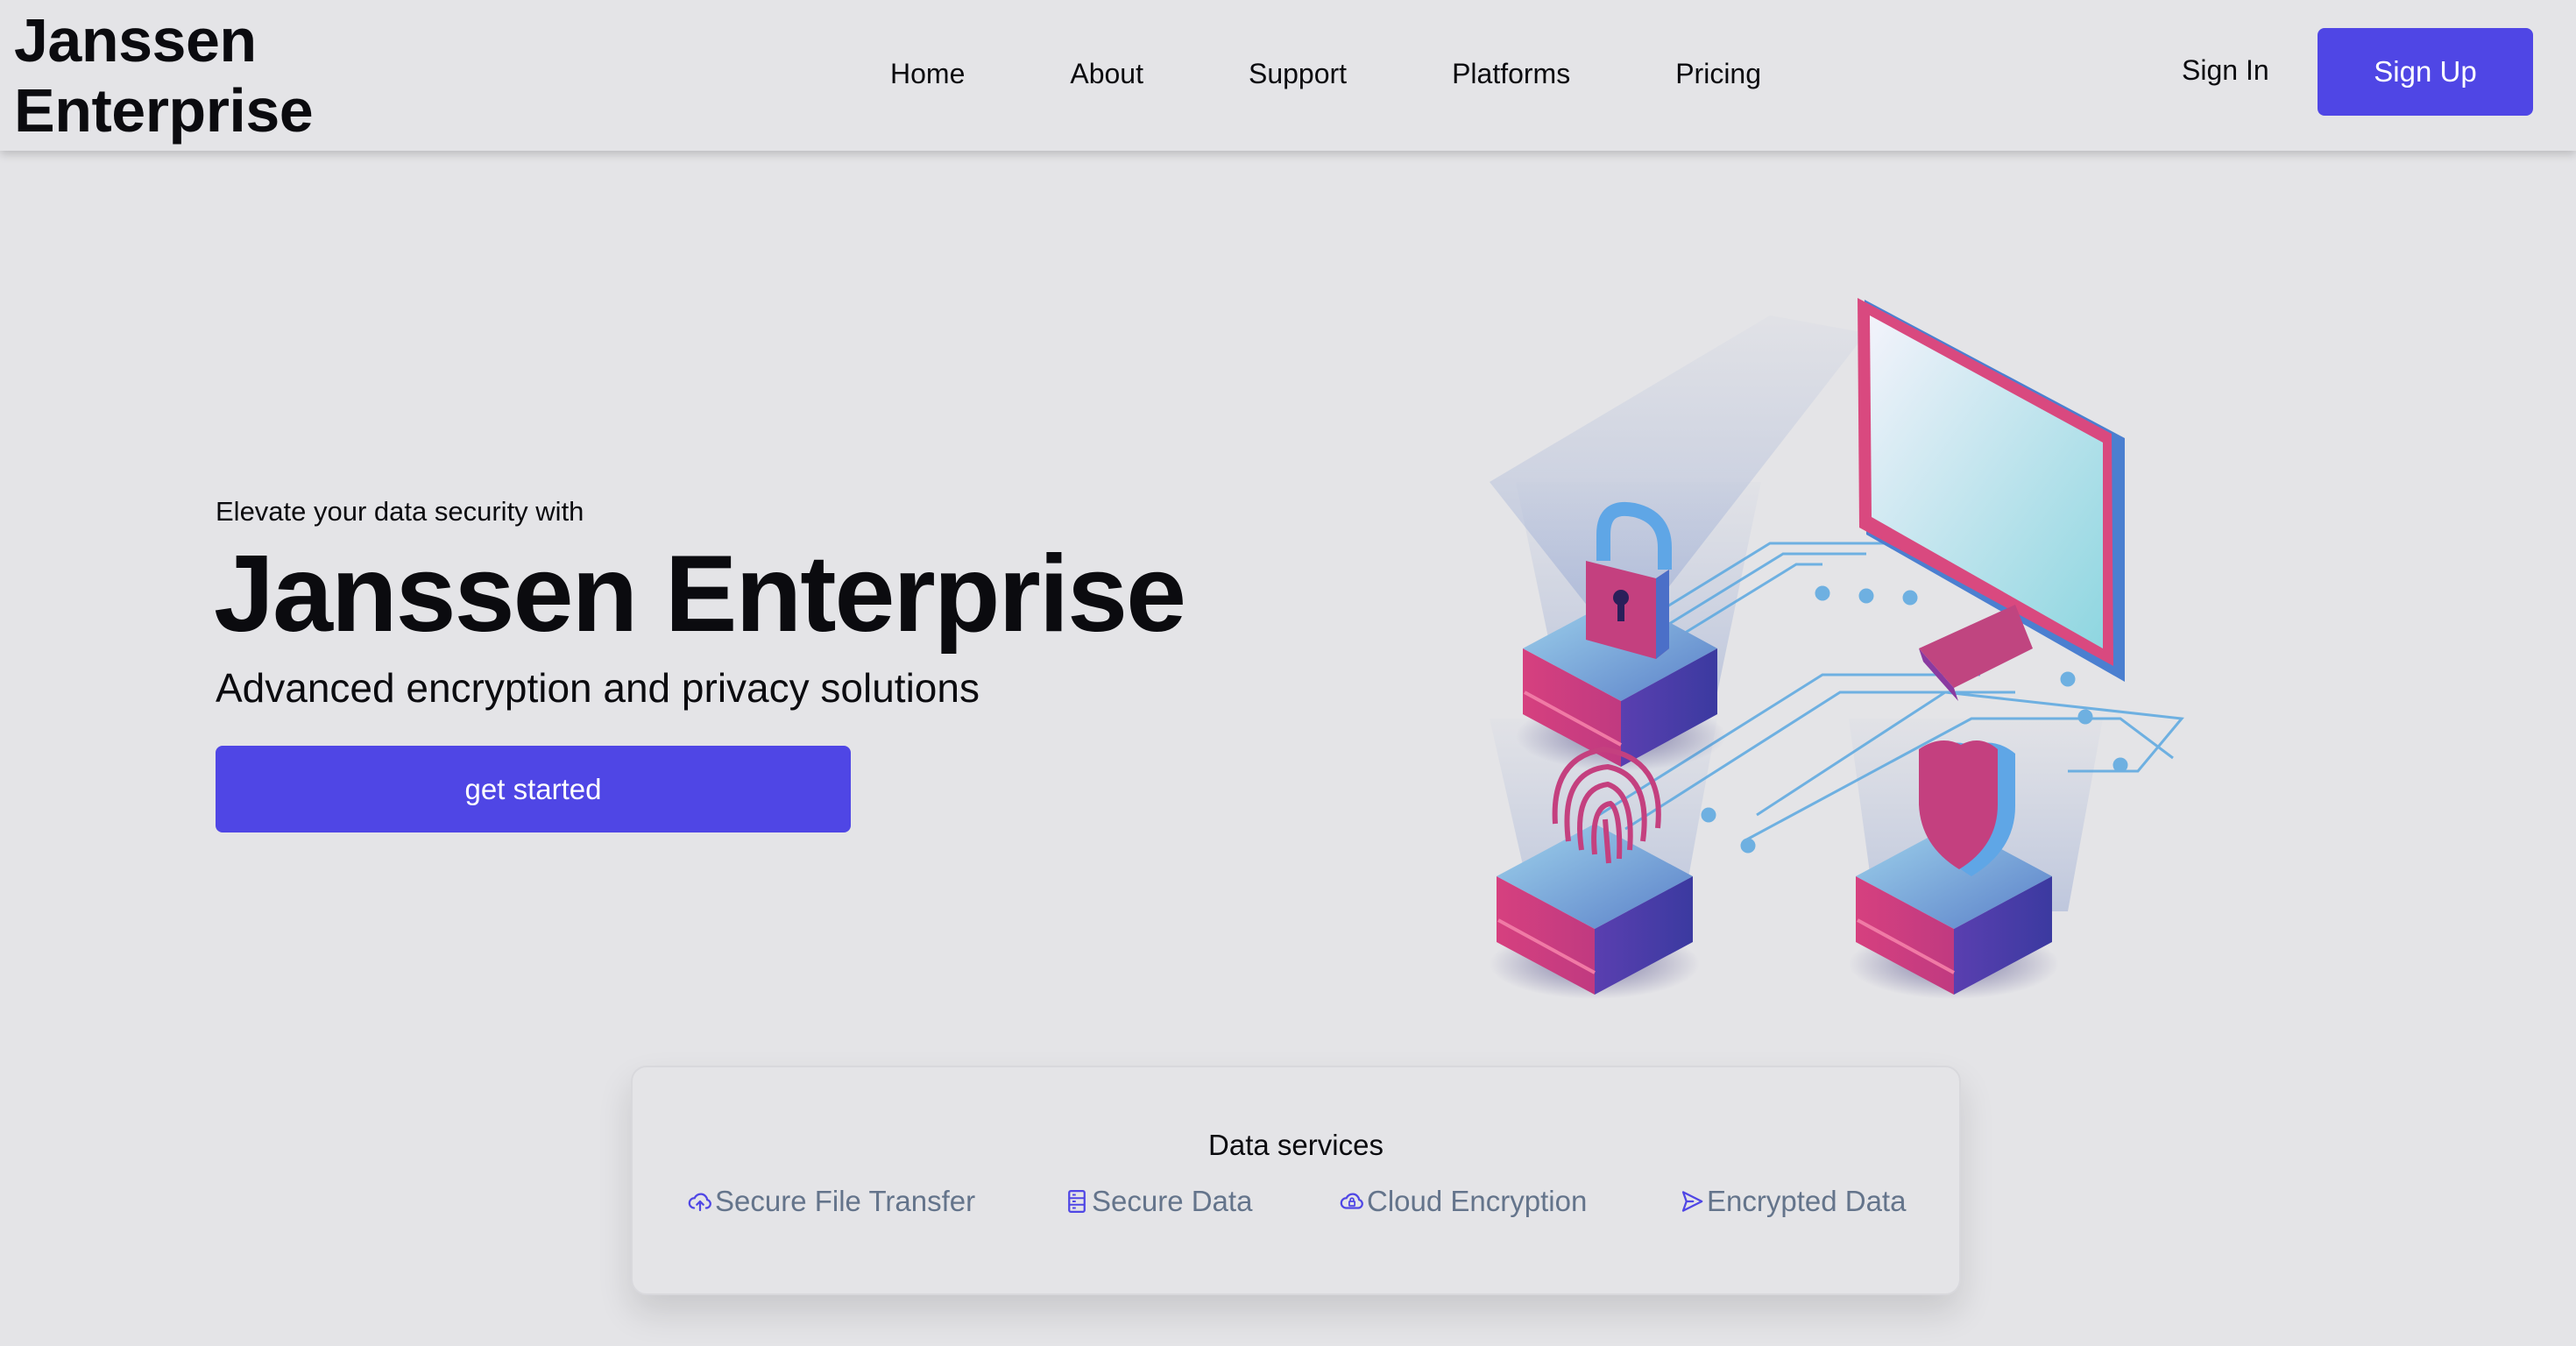 This screenshot has height=1346, width=2576. What do you see at coordinates (1172, 1201) in the screenshot?
I see `service-label: Secure Data` at bounding box center [1172, 1201].